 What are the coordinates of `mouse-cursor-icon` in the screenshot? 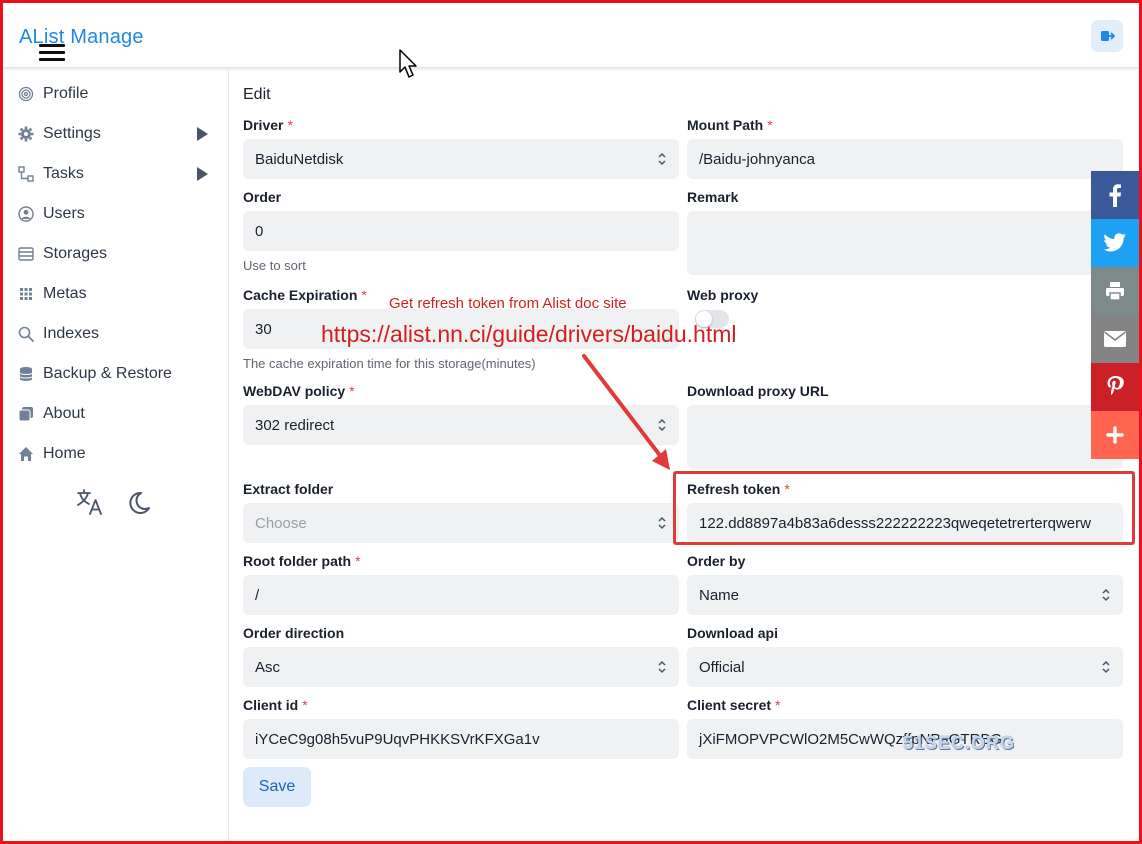 It's located at (408, 63).